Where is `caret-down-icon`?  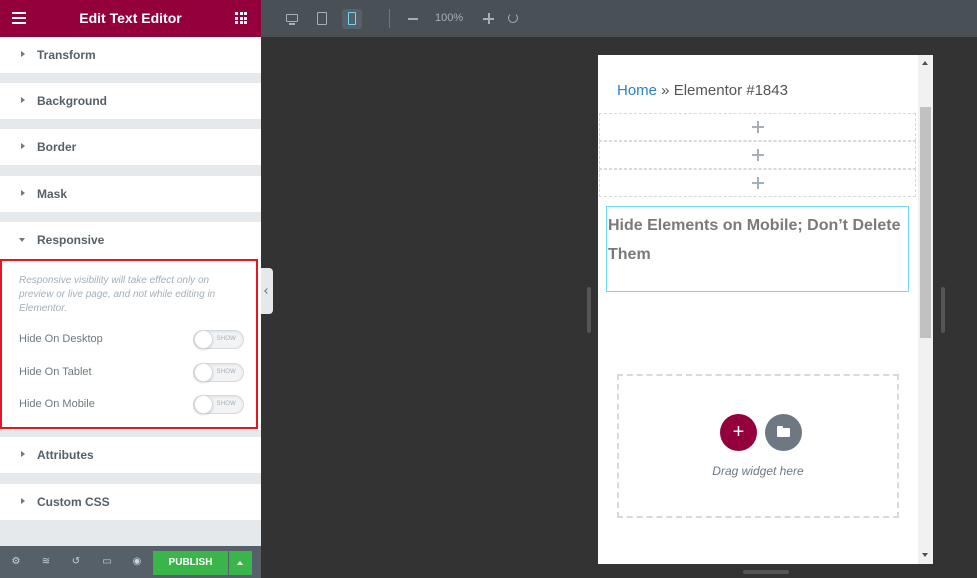 caret-down-icon is located at coordinates (22, 240).